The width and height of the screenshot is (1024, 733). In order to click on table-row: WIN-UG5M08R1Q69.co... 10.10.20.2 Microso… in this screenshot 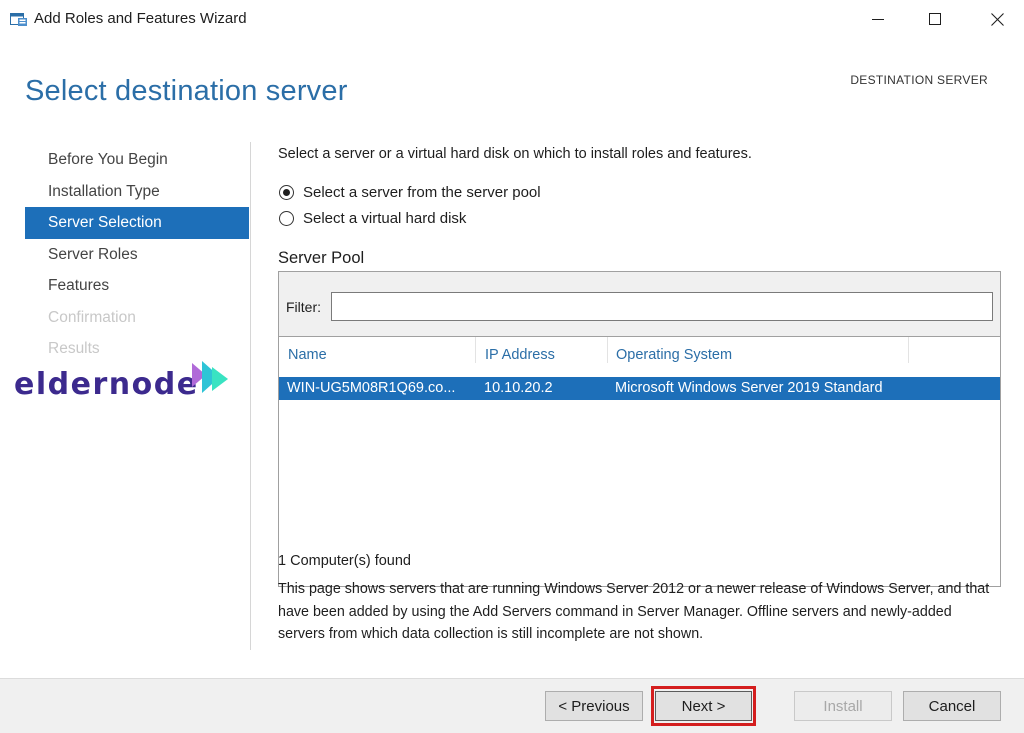, I will do `click(639, 388)`.